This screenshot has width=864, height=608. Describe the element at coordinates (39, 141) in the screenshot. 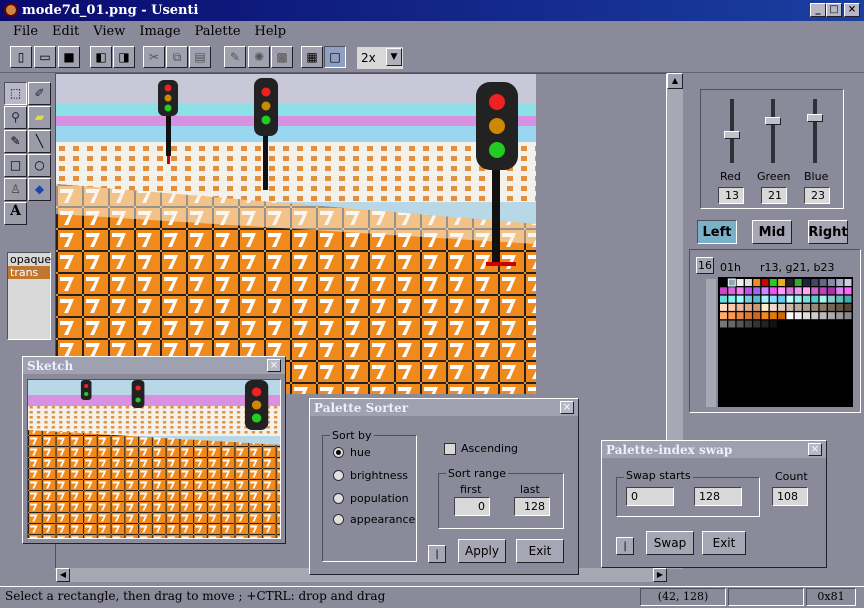

I see `line-icon: ╲` at that location.